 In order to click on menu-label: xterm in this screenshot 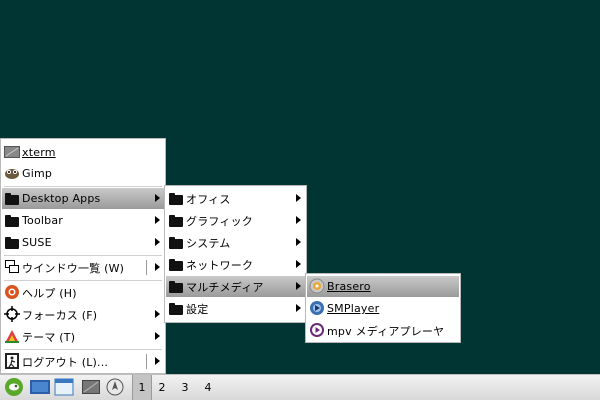, I will do `click(39, 152)`.